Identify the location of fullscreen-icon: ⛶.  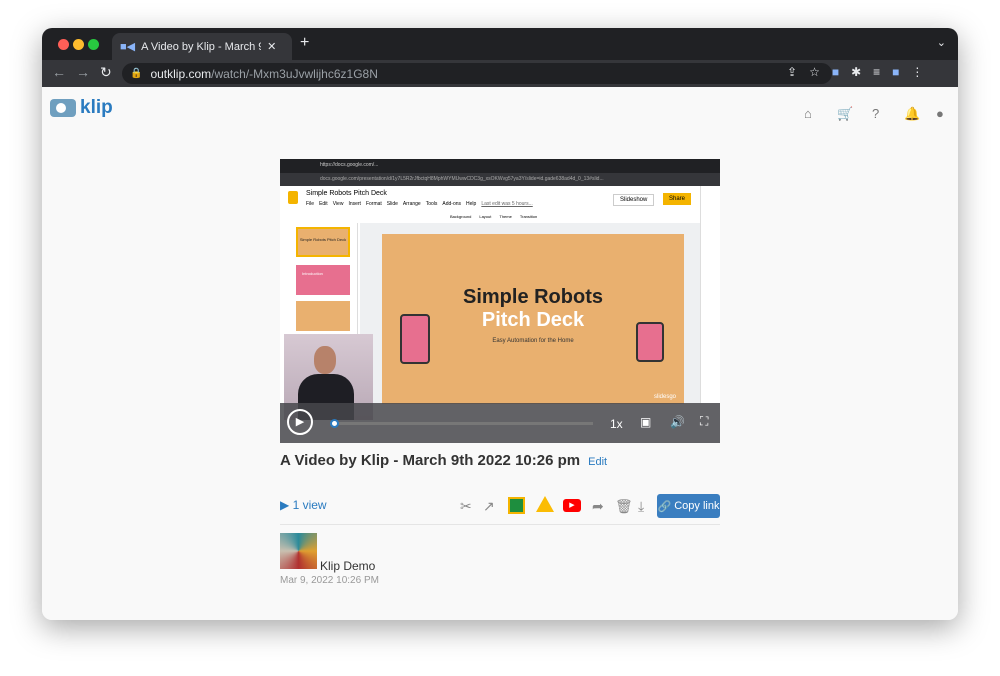
(704, 421).